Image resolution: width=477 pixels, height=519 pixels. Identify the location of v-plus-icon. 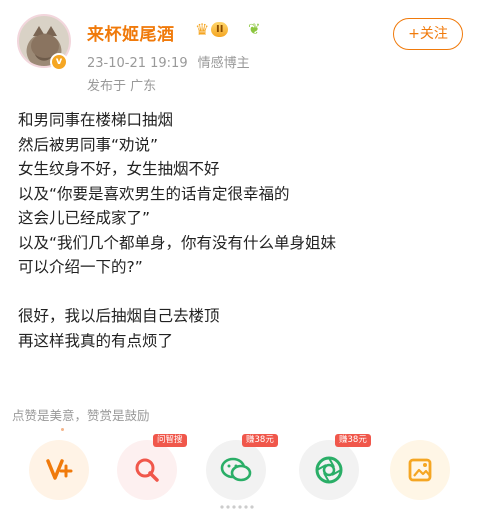
(59, 469).